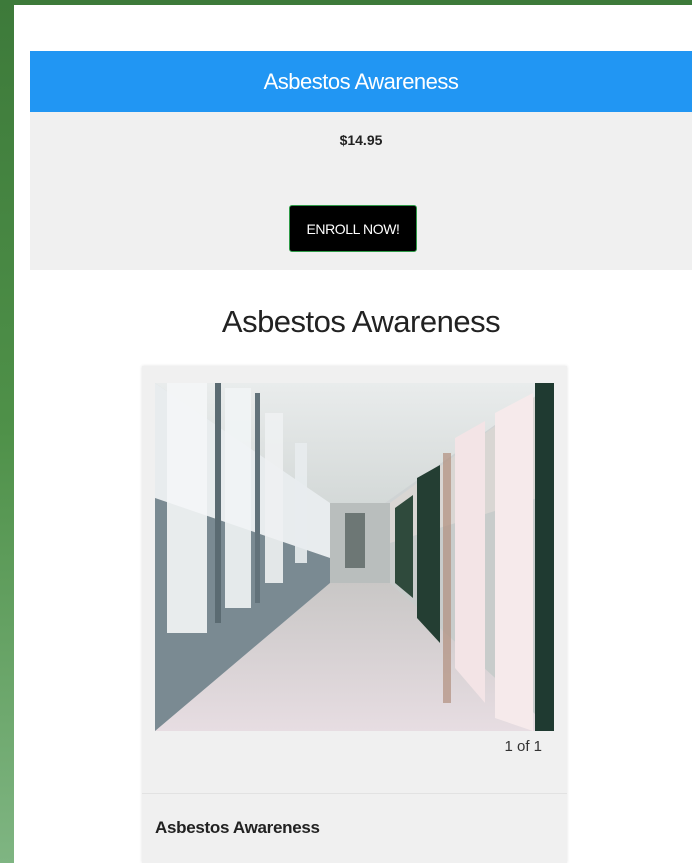  I want to click on gallery-divider, so click(354, 793).